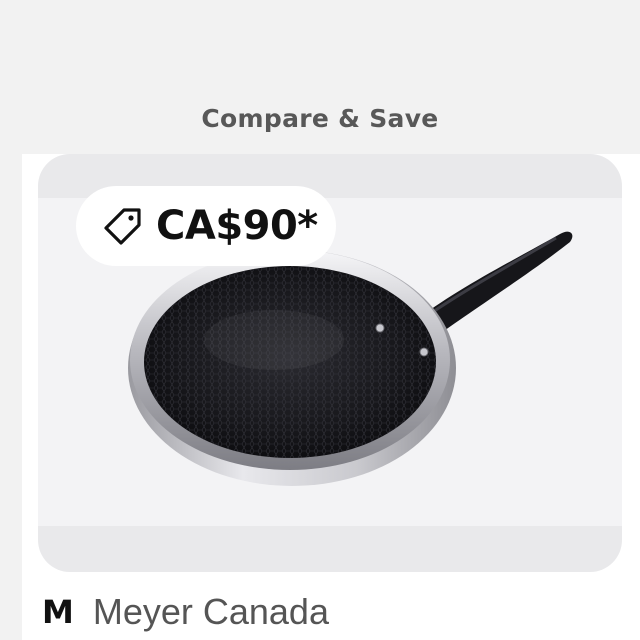  Describe the element at coordinates (320, 118) in the screenshot. I see `section-title: Compare & Save` at that location.